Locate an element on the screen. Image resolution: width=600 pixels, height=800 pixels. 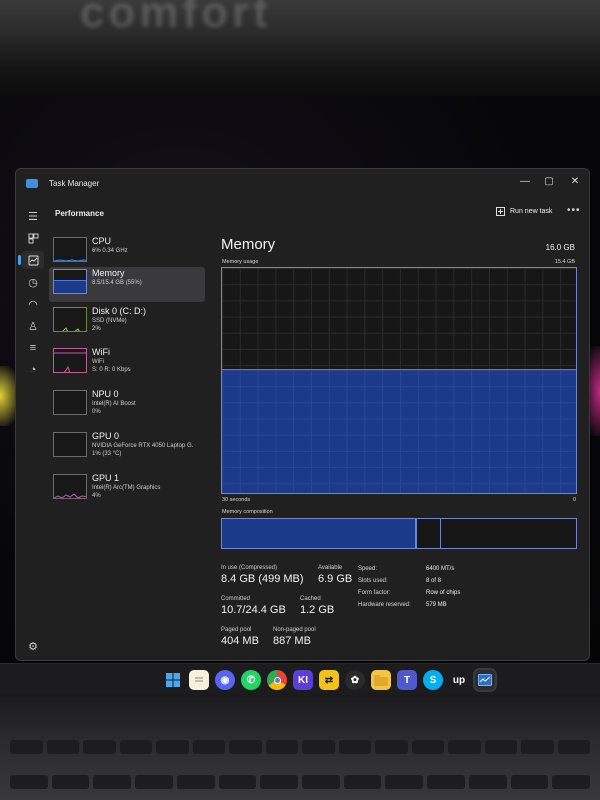
detail-label: Slots used: is located at coordinates (373, 581).